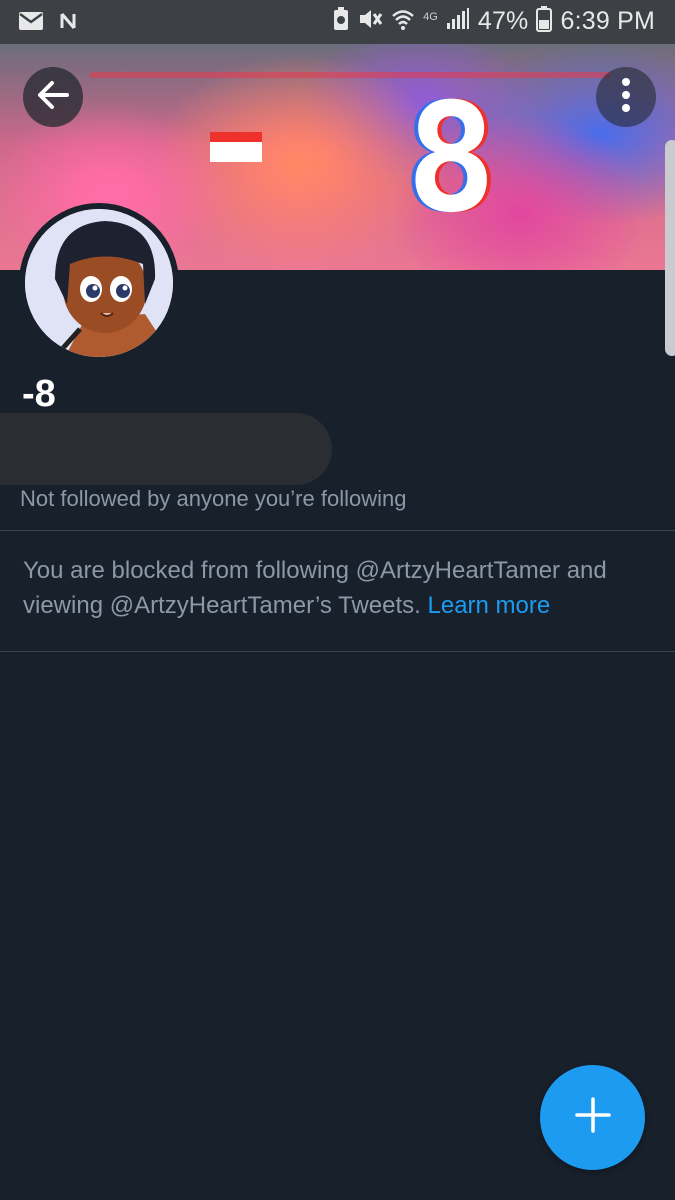 Image resolution: width=675 pixels, height=1200 pixels. What do you see at coordinates (69, 23) in the screenshot?
I see `nfc-icon` at bounding box center [69, 23].